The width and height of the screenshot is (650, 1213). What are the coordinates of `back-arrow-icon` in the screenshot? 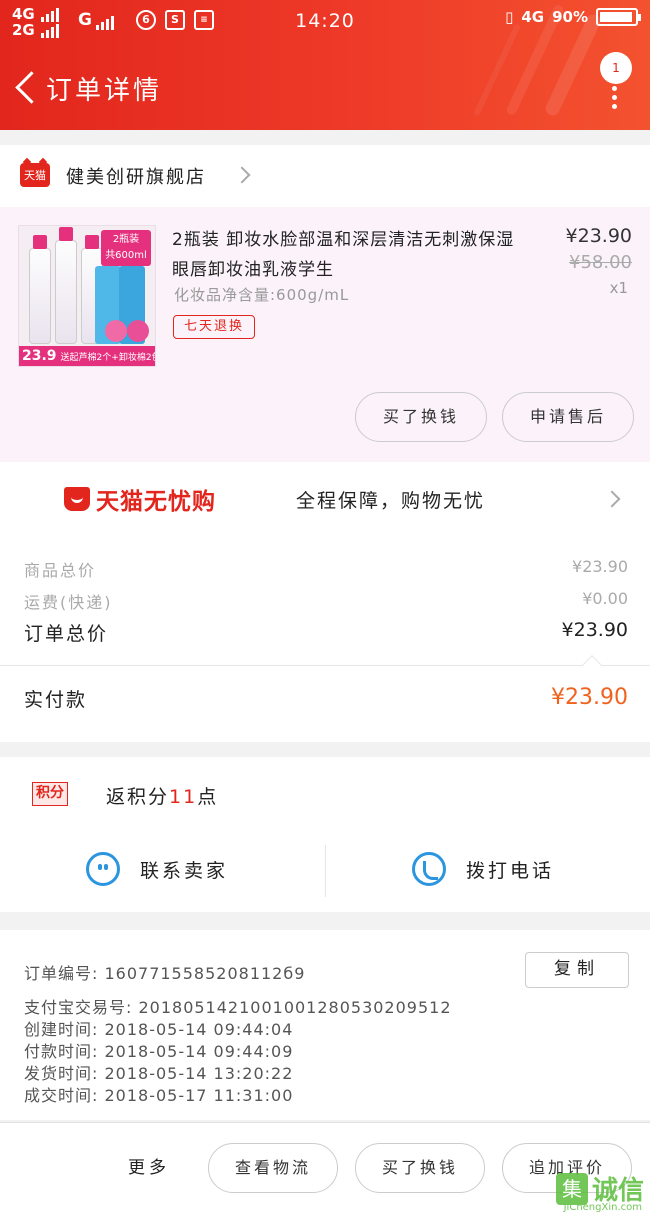 It's located at (25, 88).